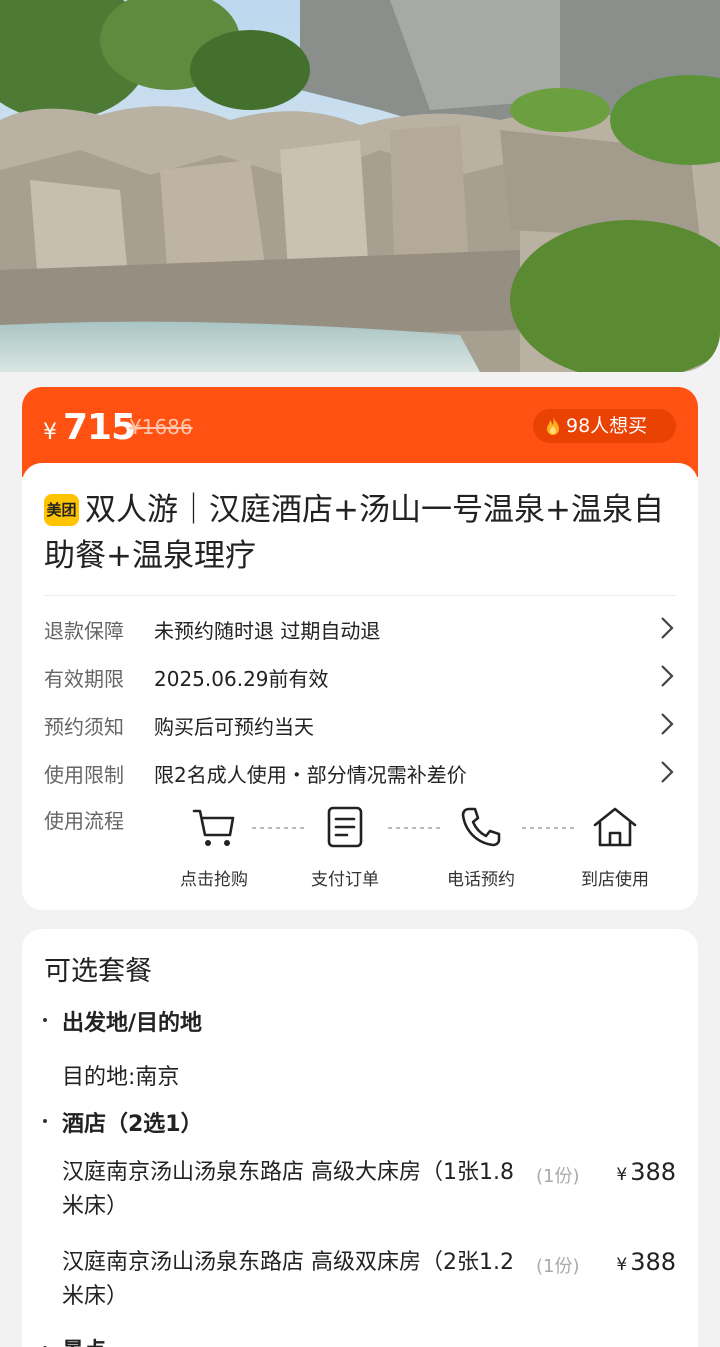  I want to click on flame-icon, so click(553, 425).